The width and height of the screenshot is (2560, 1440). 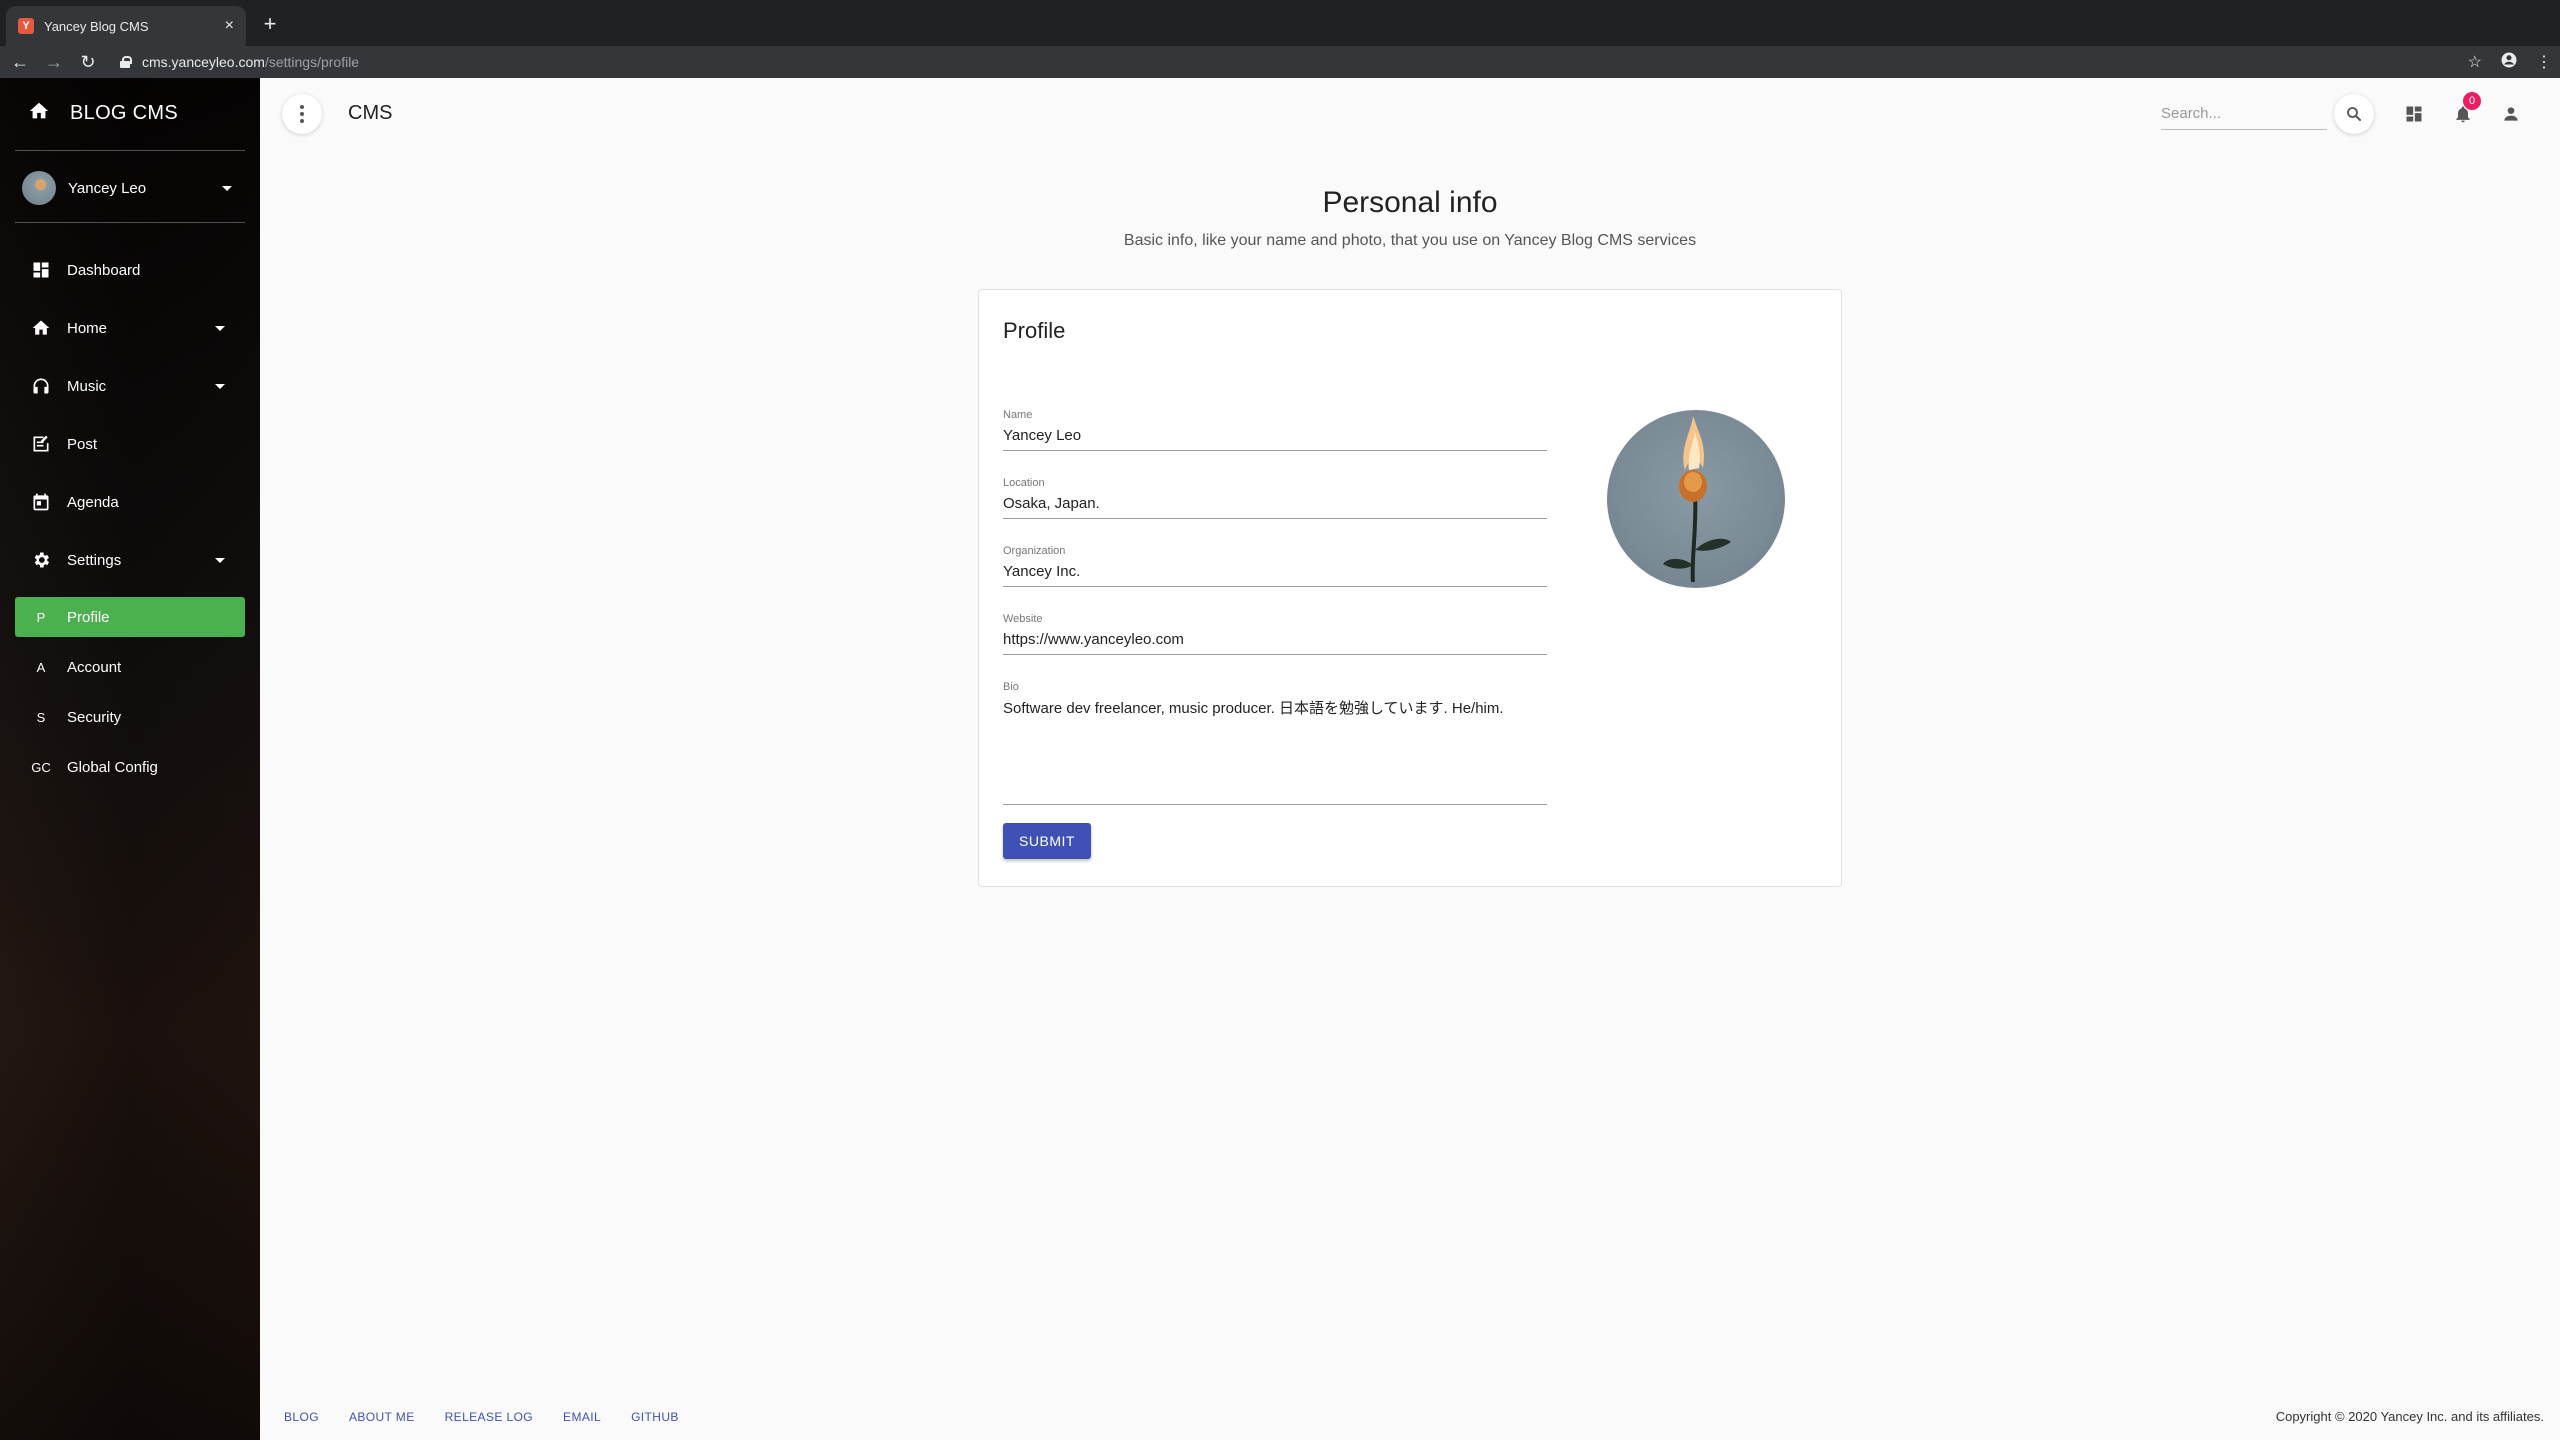 What do you see at coordinates (96, 26) in the screenshot?
I see `tab-title: Yancey Blog CMS` at bounding box center [96, 26].